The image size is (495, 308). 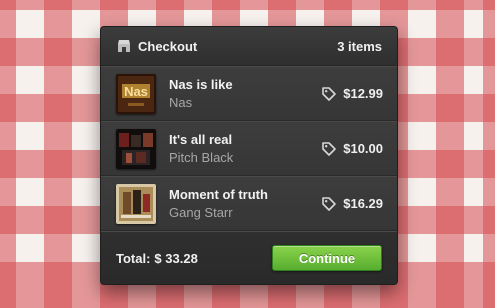 I want to click on item-price-wrap: $16.29, so click(x=352, y=204).